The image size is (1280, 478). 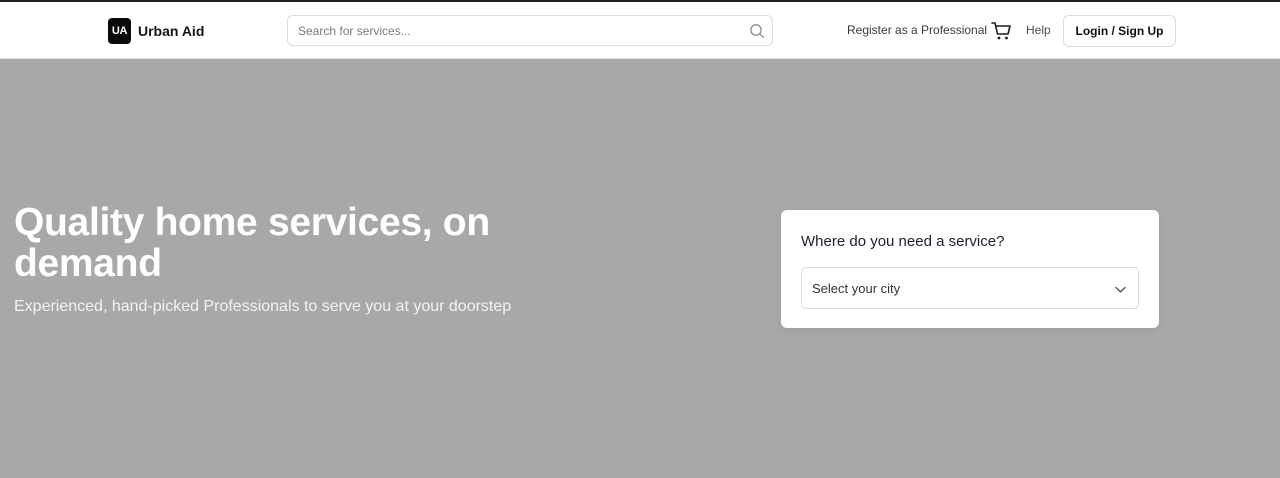 I want to click on brand-name: Urban Aid, so click(x=171, y=31).